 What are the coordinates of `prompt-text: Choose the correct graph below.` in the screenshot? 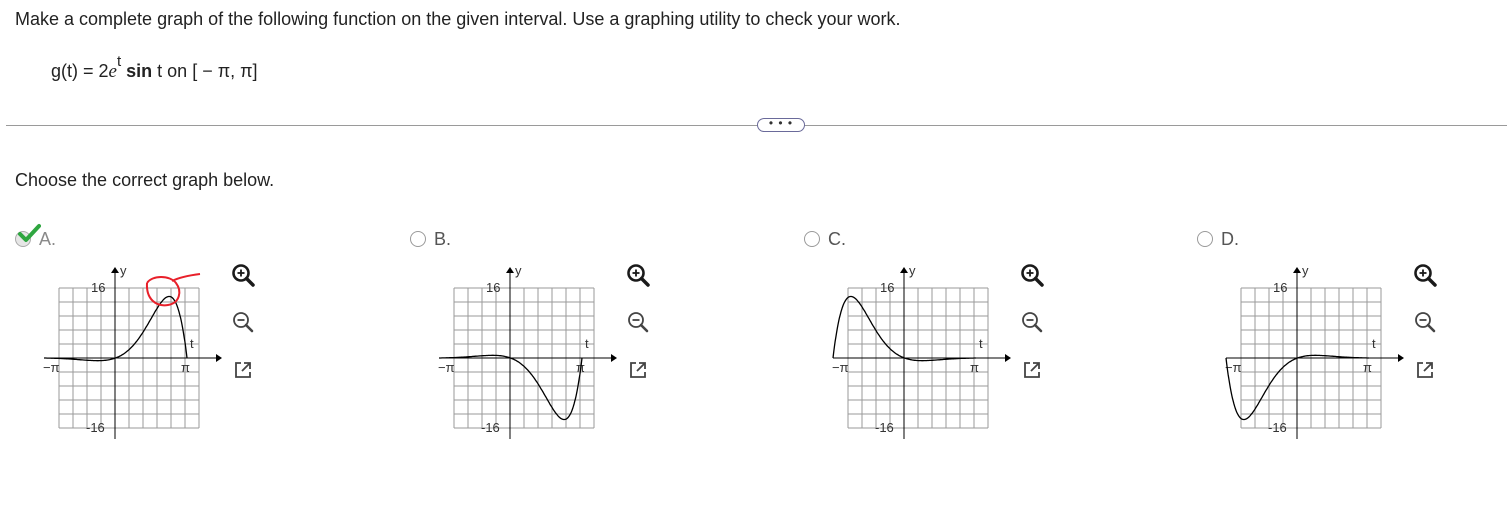 It's located at (145, 180).